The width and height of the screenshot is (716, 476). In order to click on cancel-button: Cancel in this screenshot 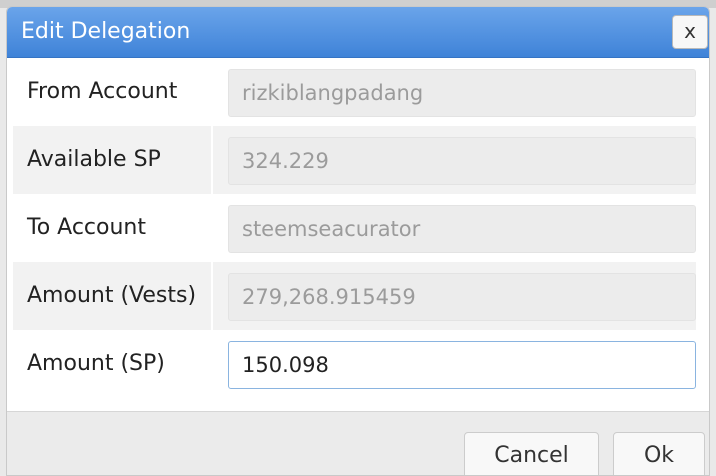, I will do `click(531, 453)`.